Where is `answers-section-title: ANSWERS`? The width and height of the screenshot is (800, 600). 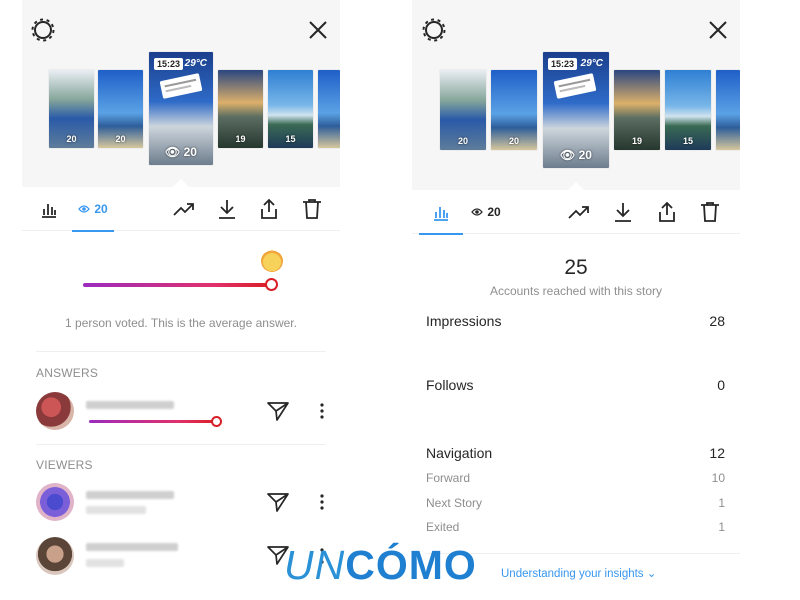 answers-section-title: ANSWERS is located at coordinates (67, 373).